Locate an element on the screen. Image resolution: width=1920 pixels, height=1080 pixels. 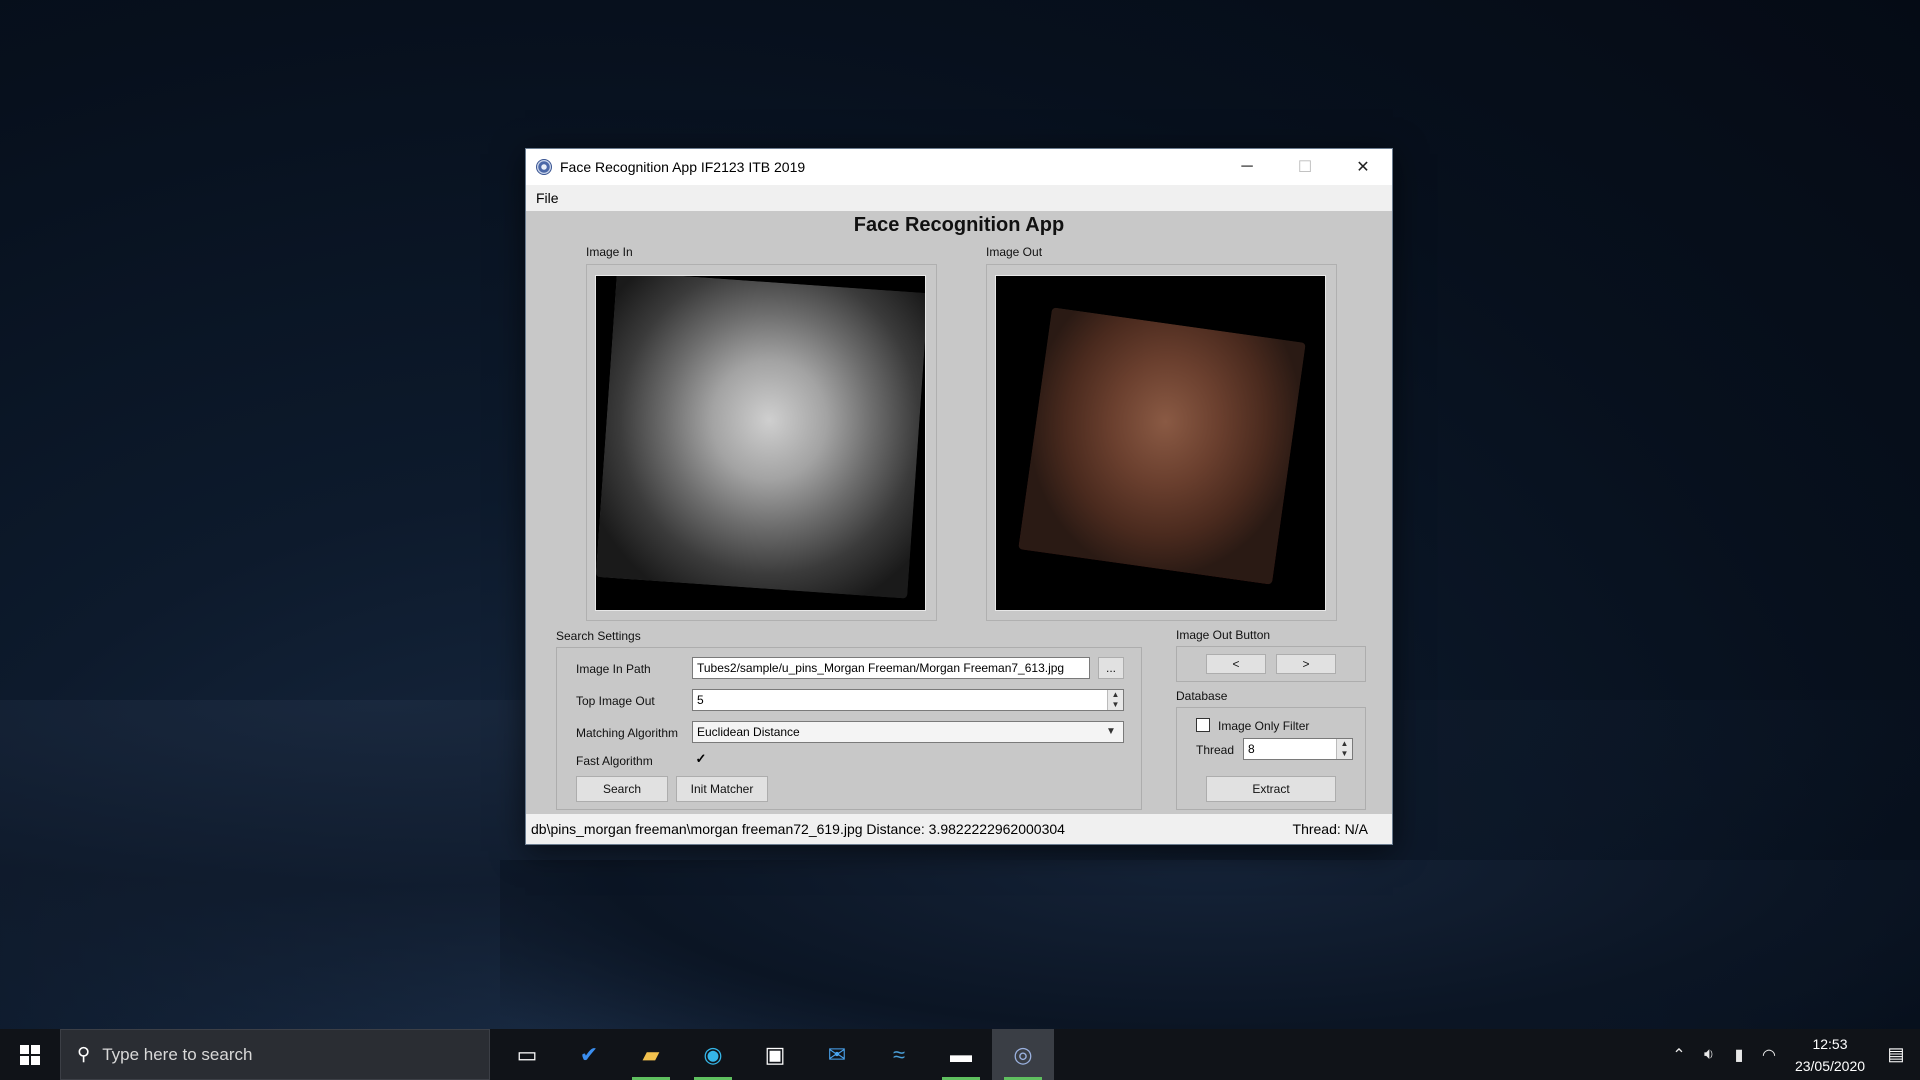
start-button is located at coordinates (30, 1054).